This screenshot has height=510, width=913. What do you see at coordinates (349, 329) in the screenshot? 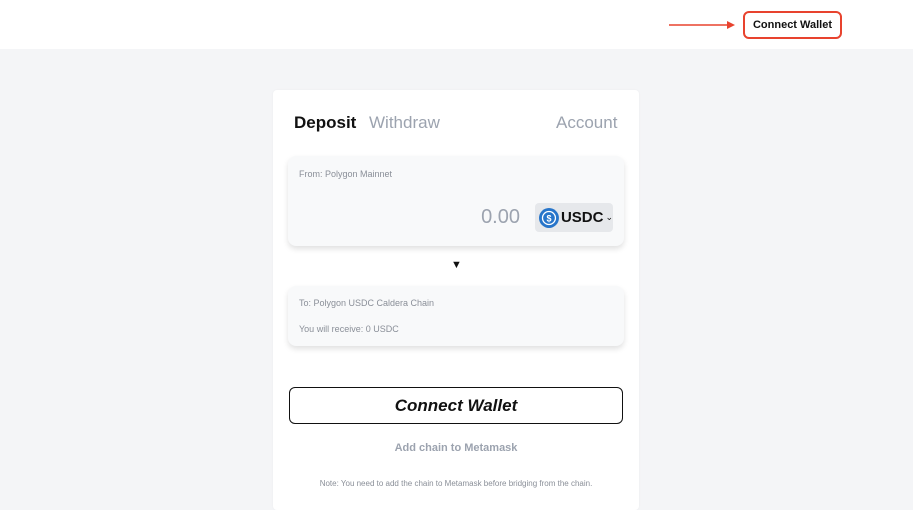
I see `receive-amount-label: You will receive: 0 USDC` at bounding box center [349, 329].